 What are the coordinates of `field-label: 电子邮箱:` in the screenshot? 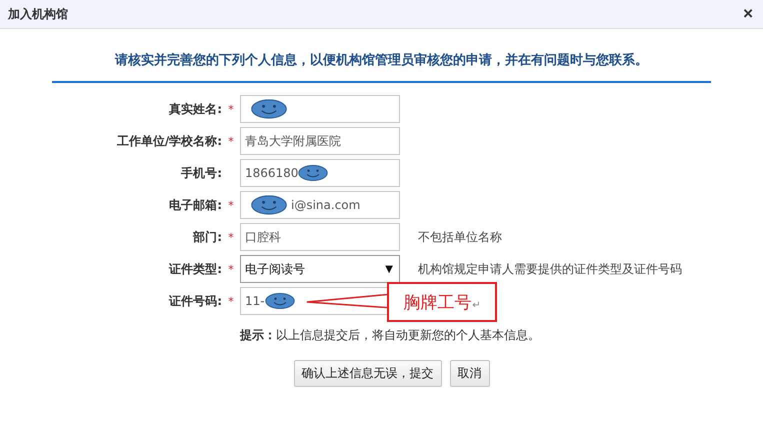 It's located at (195, 205).